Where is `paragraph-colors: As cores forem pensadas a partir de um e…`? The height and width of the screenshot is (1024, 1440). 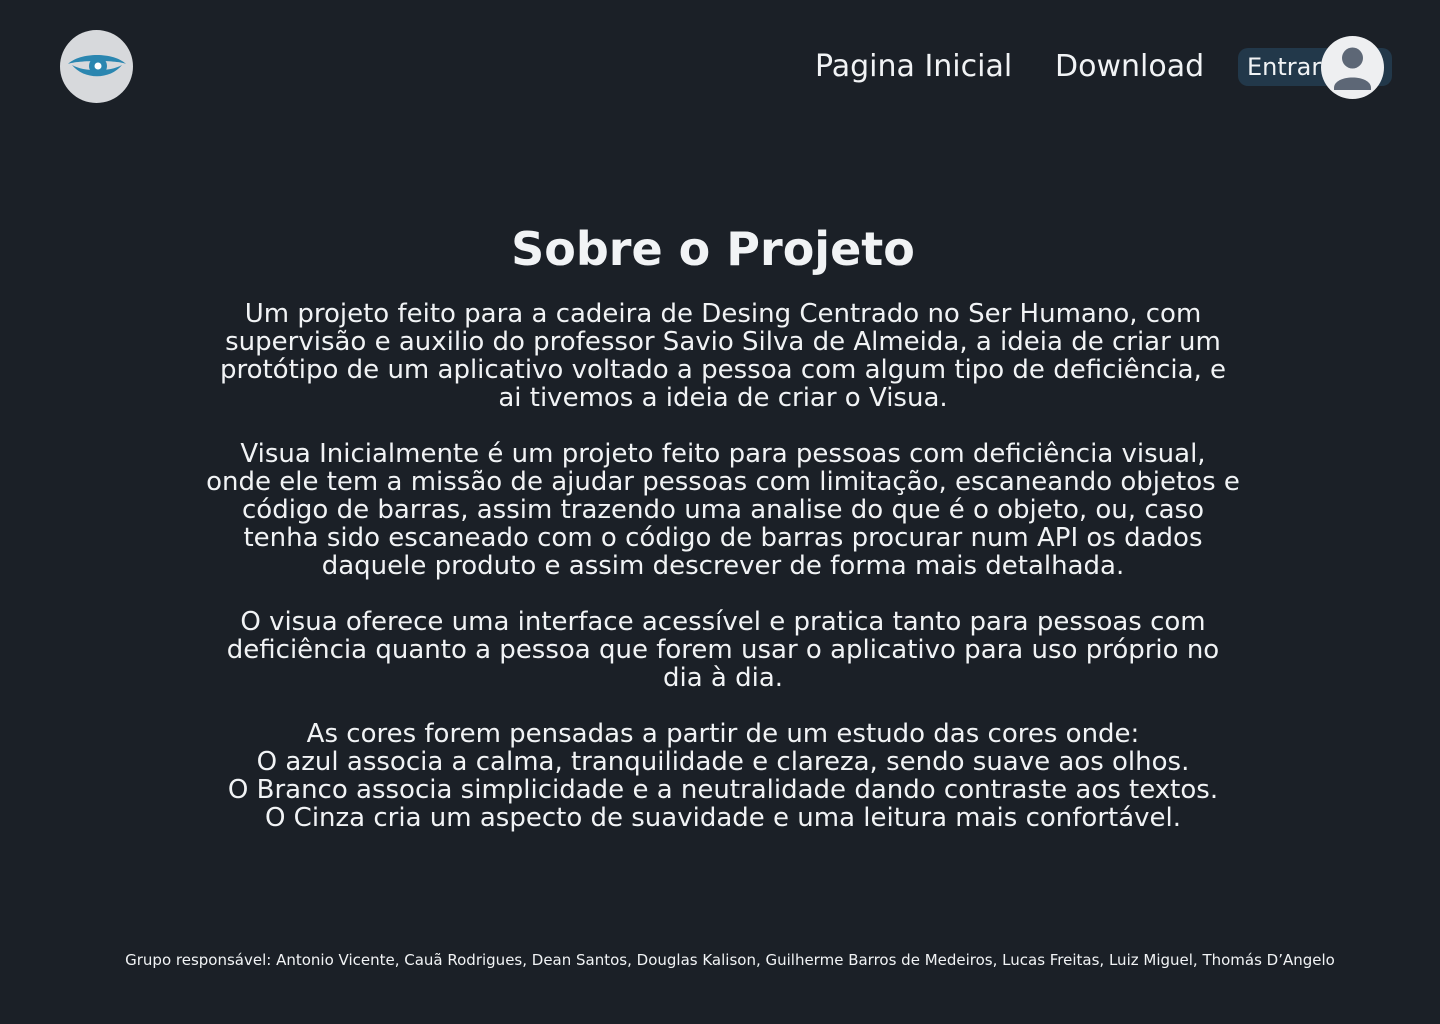 paragraph-colors: As cores forem pensadas a partir de um e… is located at coordinates (723, 776).